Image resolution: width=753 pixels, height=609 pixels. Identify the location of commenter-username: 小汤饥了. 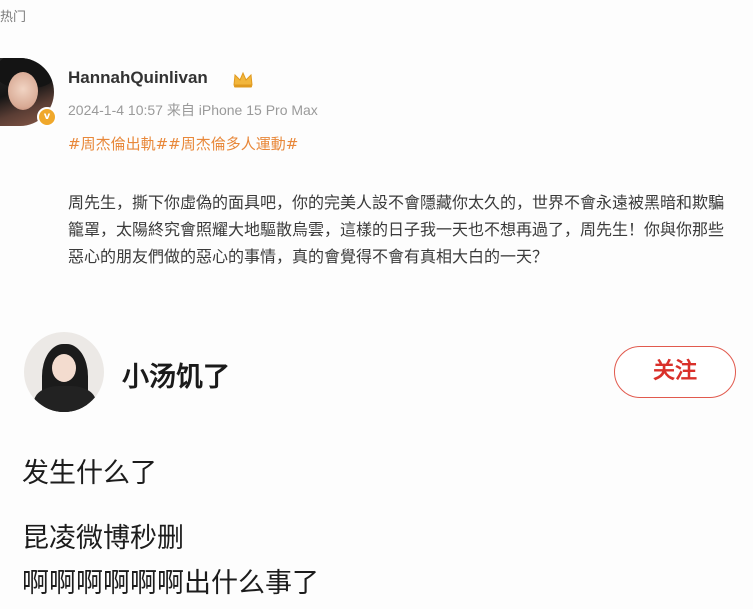
(176, 374).